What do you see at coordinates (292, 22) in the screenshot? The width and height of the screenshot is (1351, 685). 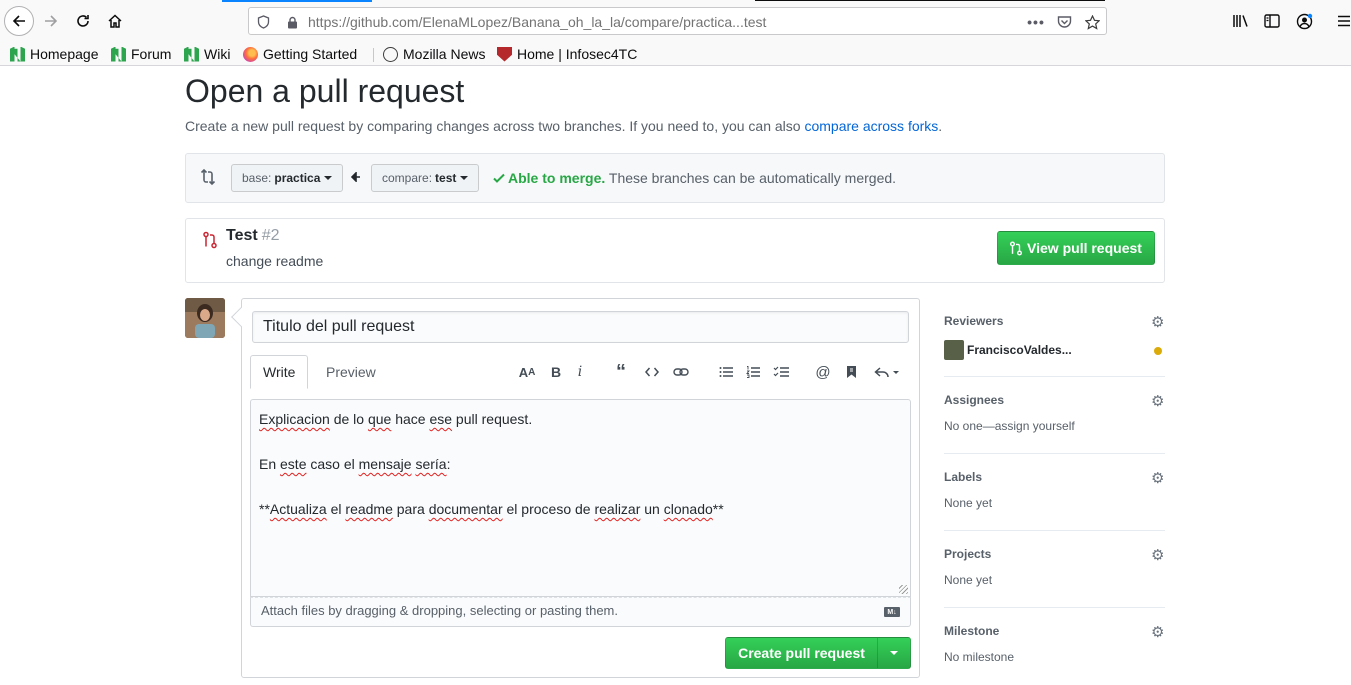 I see `lock-icon` at bounding box center [292, 22].